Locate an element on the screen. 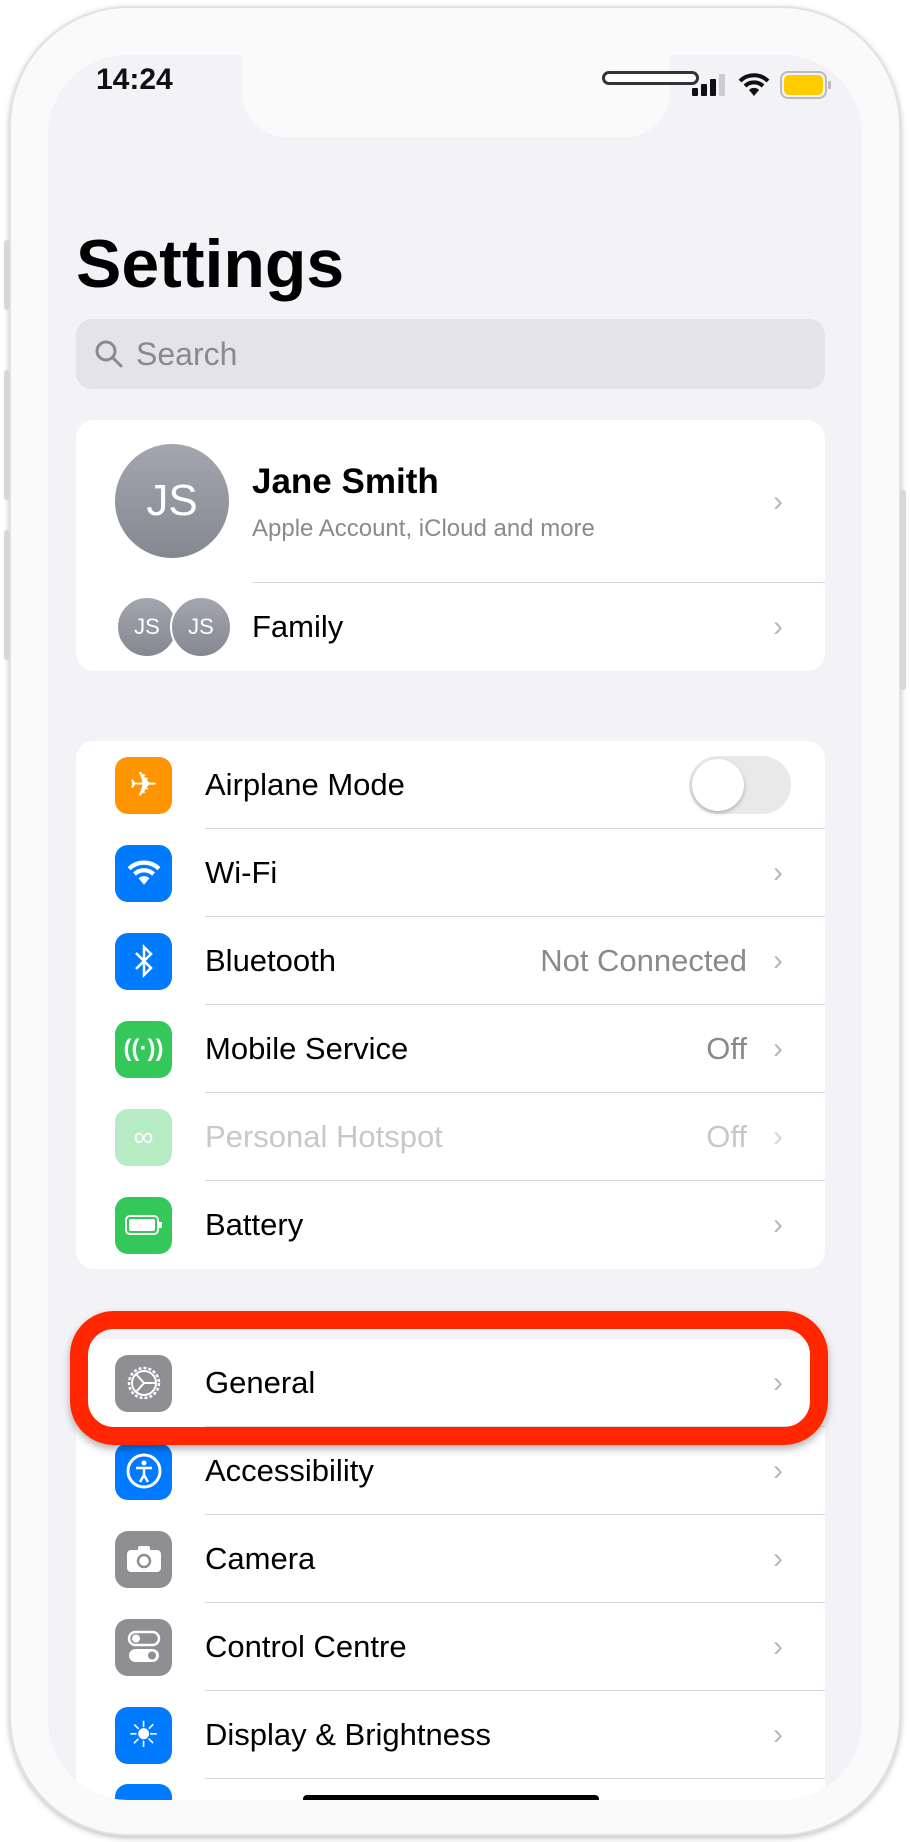 Image resolution: width=910 pixels, height=1842 pixels. avatar: JS is located at coordinates (172, 501).